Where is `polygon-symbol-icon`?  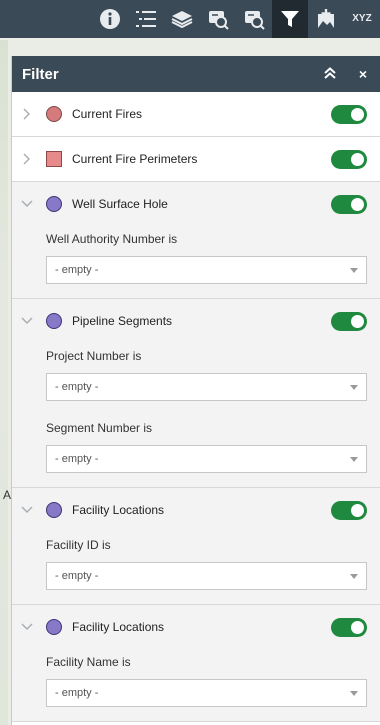 polygon-symbol-icon is located at coordinates (54, 159).